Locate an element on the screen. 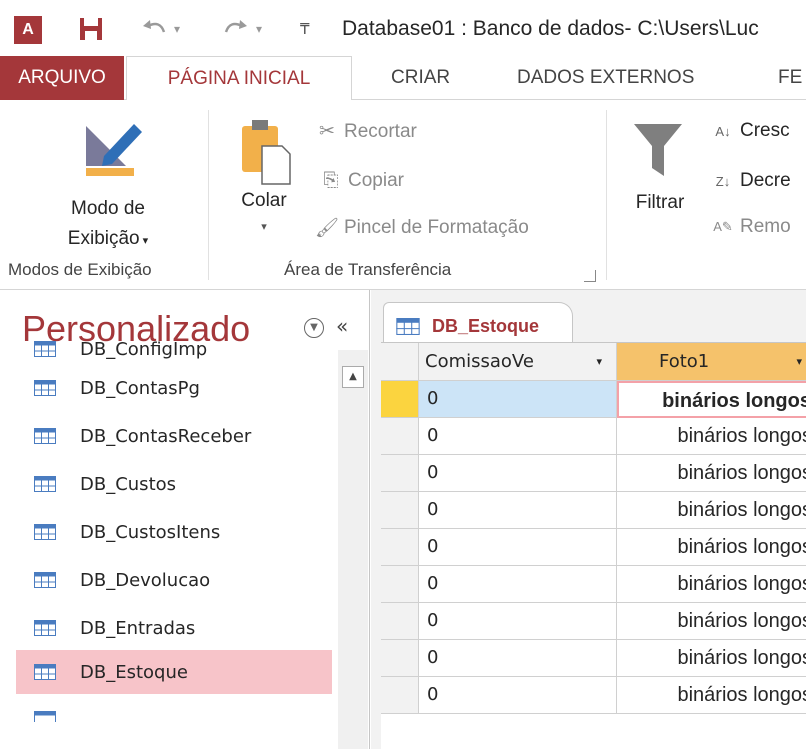 This screenshot has height=749, width=806. group-label-views: Modos de Exibição is located at coordinates (80, 269).